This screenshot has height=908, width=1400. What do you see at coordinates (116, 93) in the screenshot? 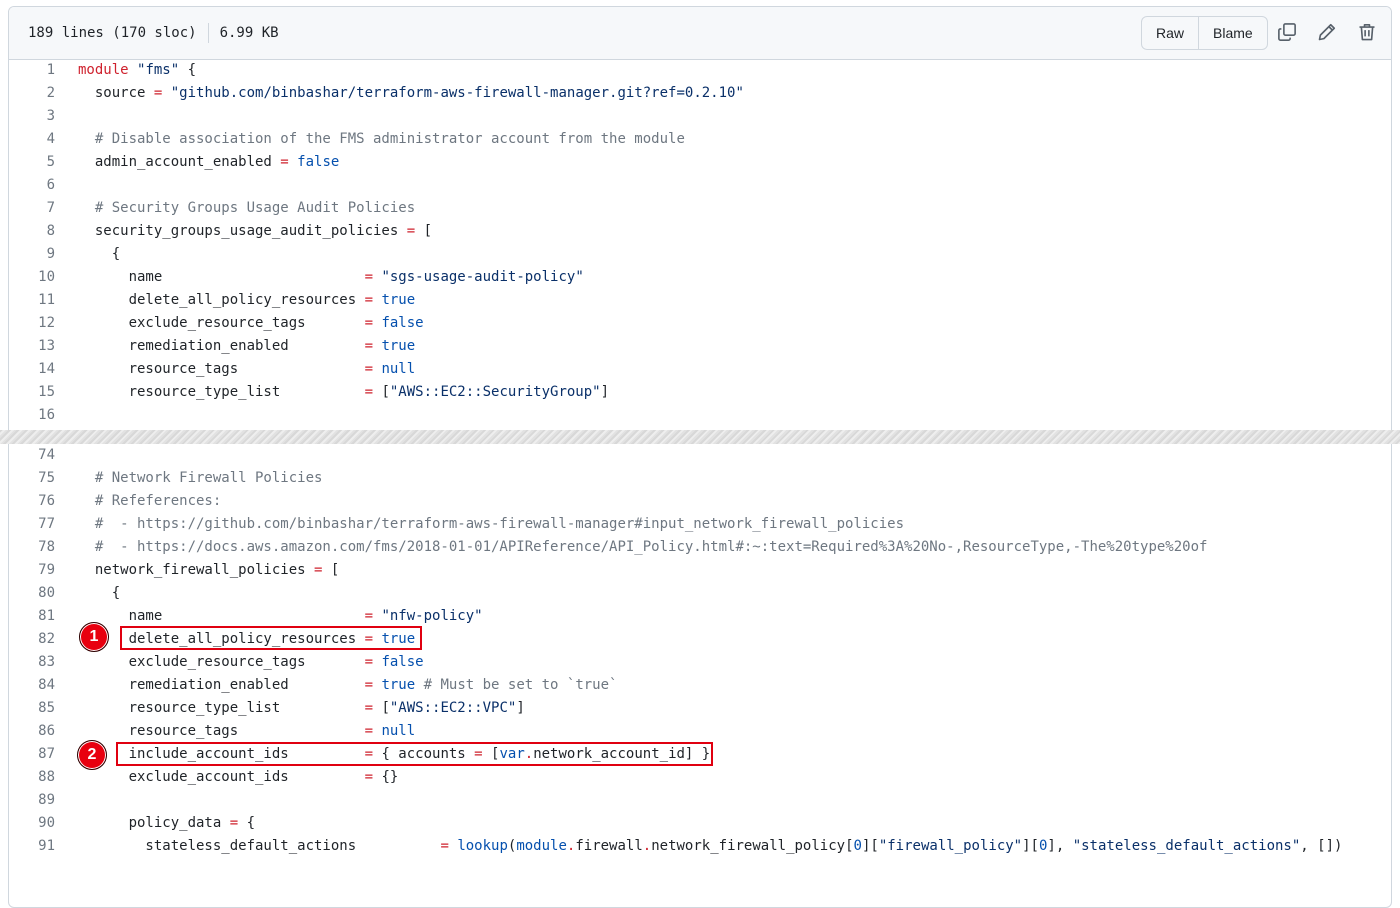
I see `code-token: source` at bounding box center [116, 93].